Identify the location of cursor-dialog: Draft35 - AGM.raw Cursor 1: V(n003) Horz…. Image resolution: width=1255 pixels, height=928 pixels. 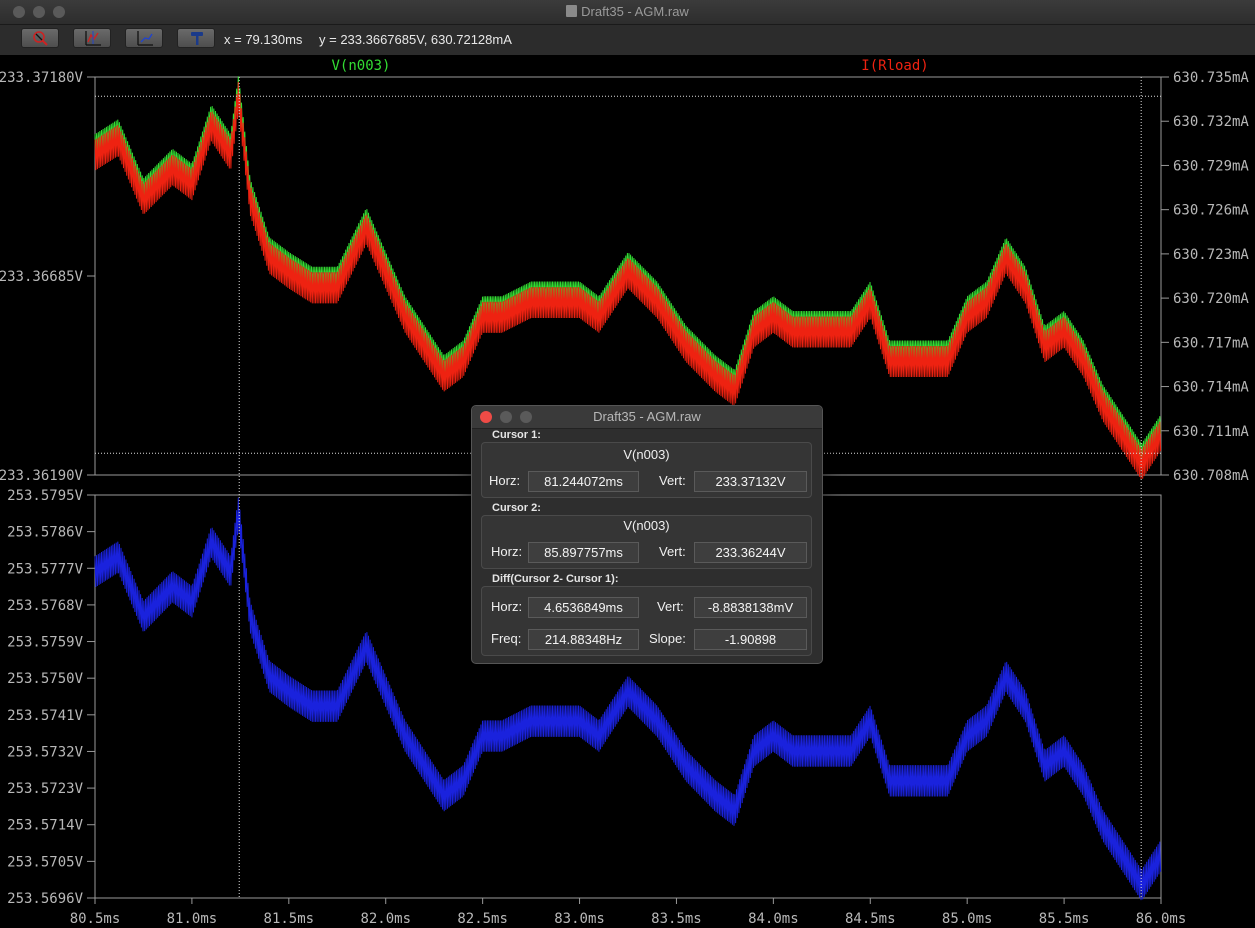
(647, 534).